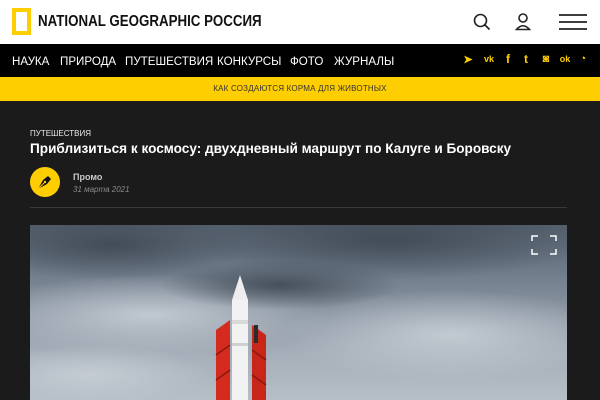 This screenshot has width=600, height=400. Describe the element at coordinates (546, 59) in the screenshot. I see `instagram-icon: ◙` at that location.